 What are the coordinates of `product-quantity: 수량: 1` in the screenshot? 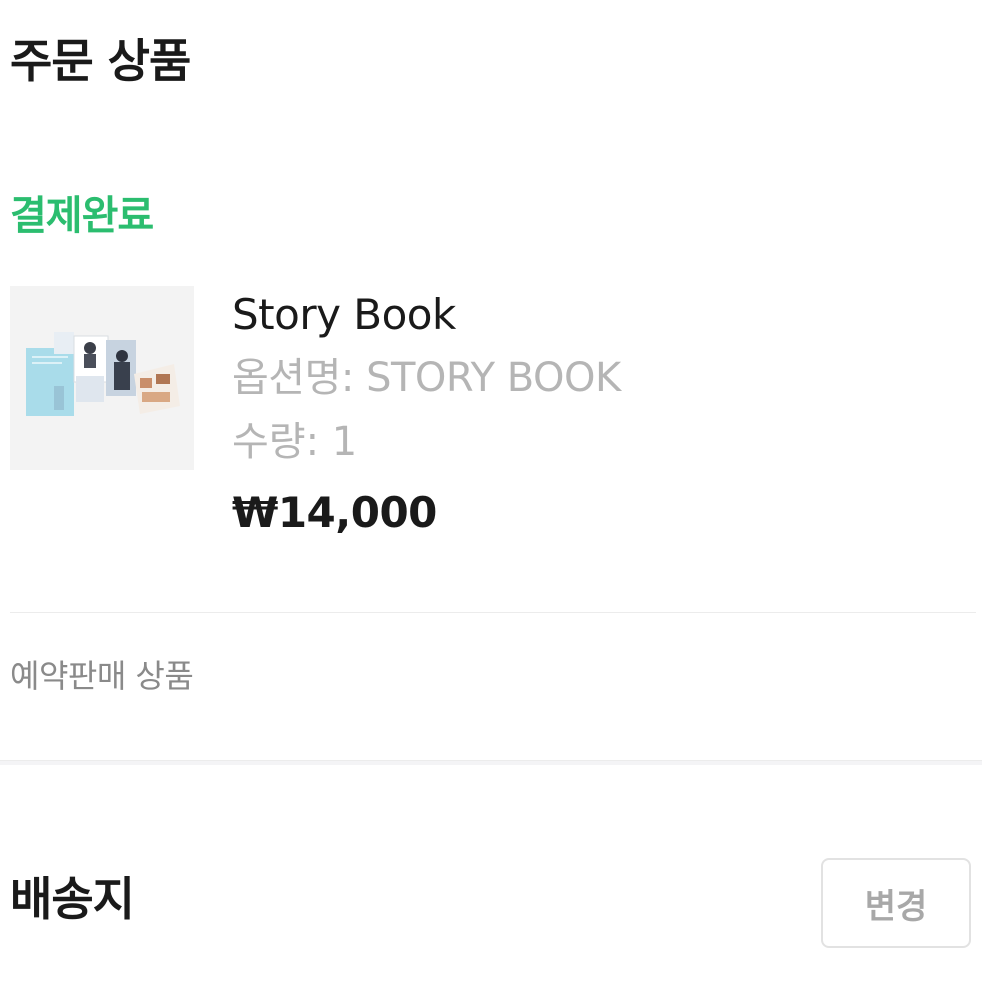 It's located at (295, 442).